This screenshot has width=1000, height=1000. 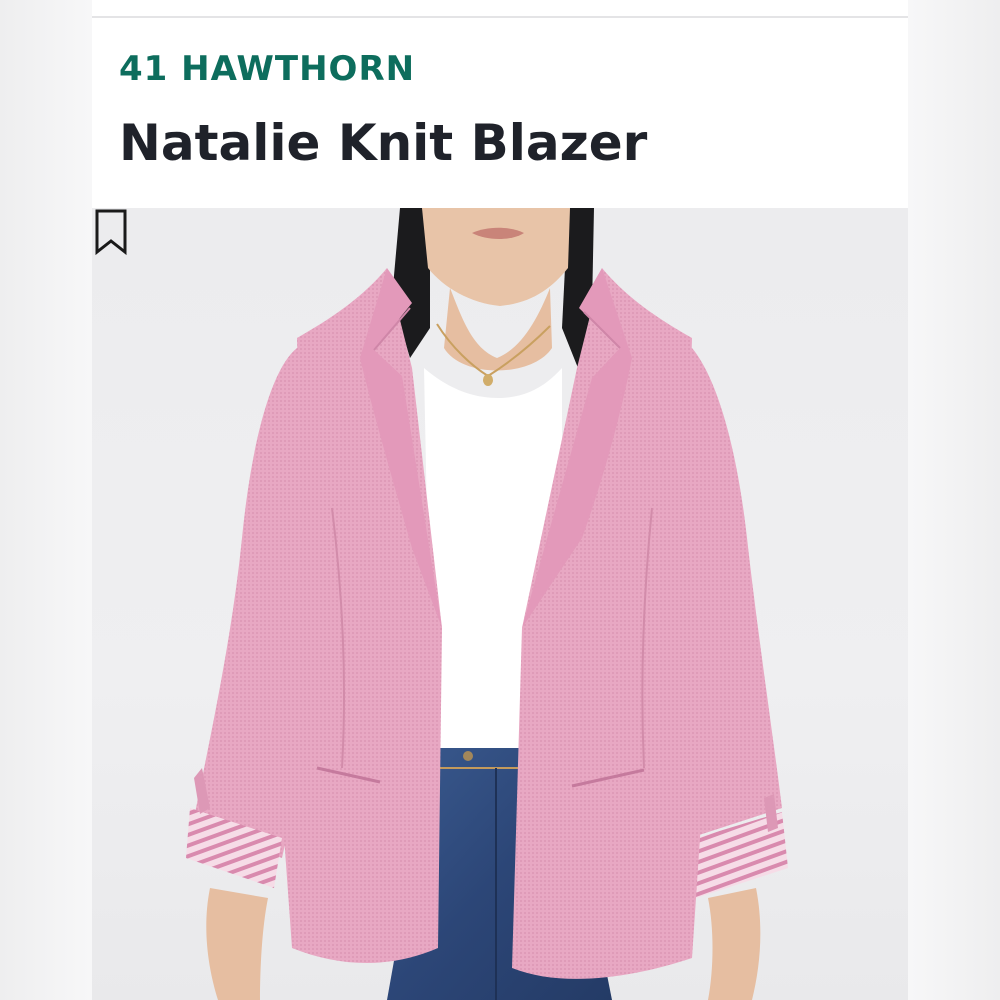 What do you see at coordinates (267, 69) in the screenshot?
I see `brand-name: 41 HAWTHORN` at bounding box center [267, 69].